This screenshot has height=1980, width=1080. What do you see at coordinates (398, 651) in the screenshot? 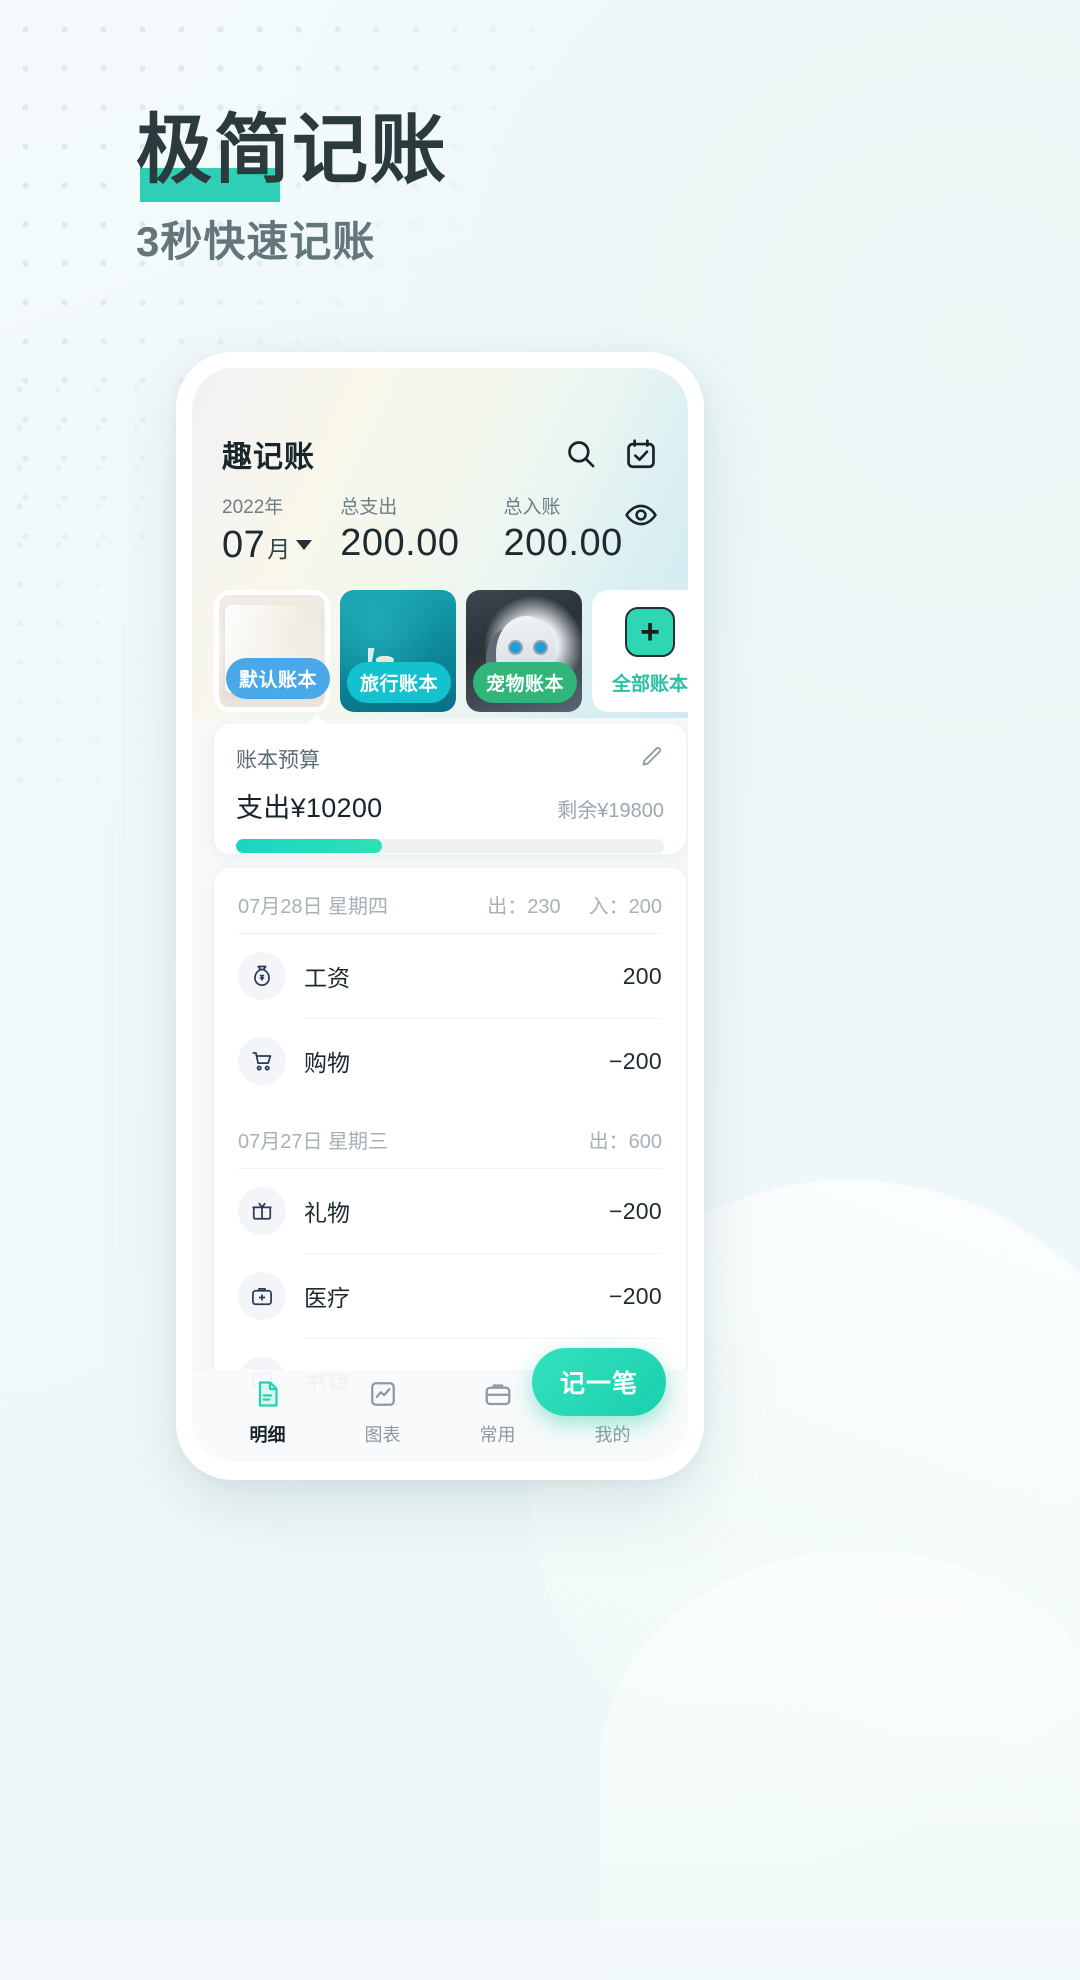
I see `account-book-card: 旅行账本` at bounding box center [398, 651].